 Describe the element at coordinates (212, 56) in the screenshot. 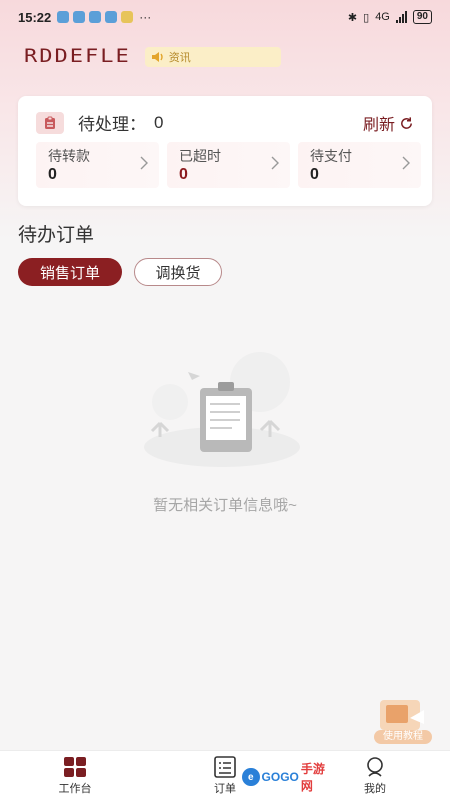

I see `news-ticker: 资讯` at that location.